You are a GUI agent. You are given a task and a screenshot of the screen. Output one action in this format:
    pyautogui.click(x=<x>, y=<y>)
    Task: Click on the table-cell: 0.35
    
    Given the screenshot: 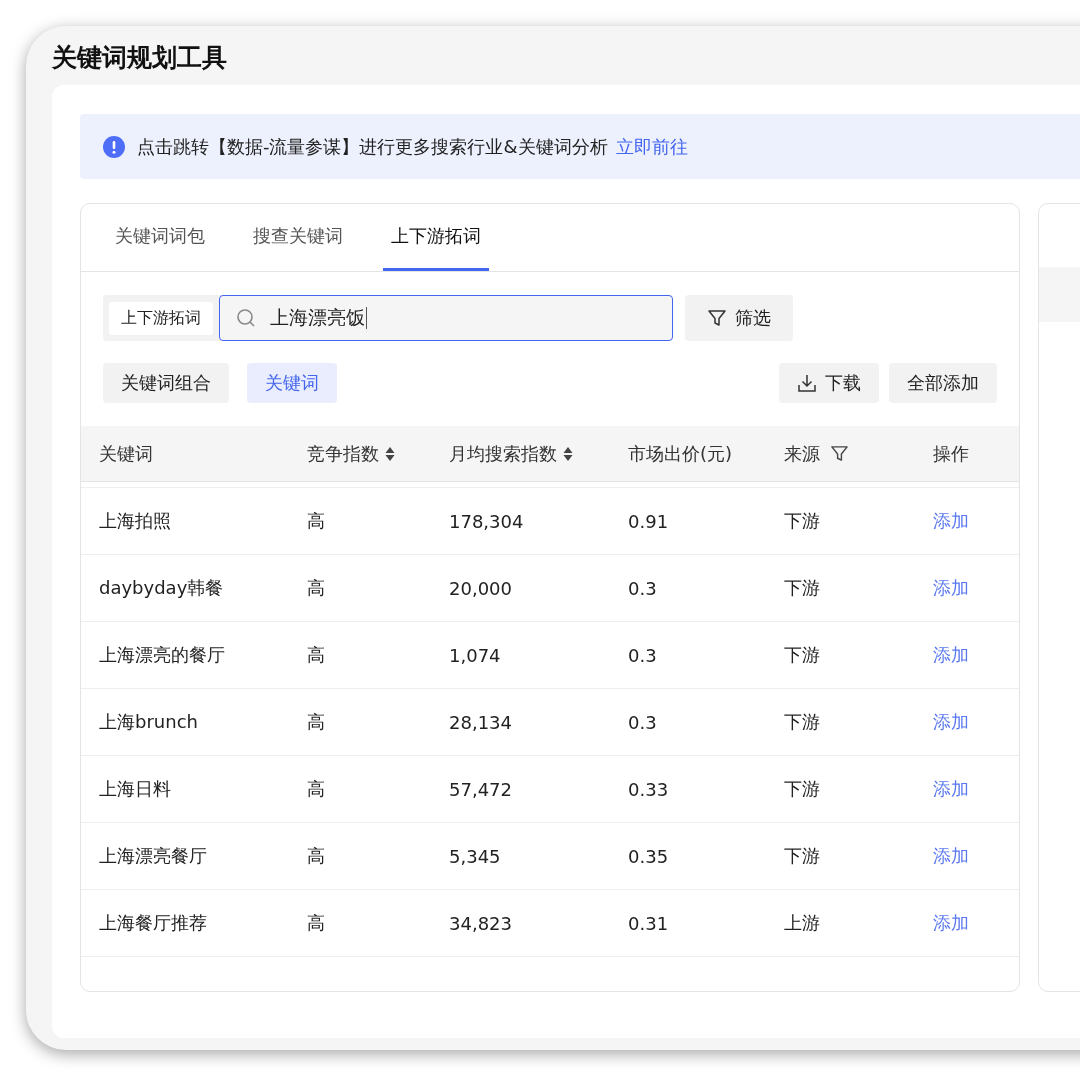 What is the action you would take?
    pyautogui.click(x=648, y=856)
    